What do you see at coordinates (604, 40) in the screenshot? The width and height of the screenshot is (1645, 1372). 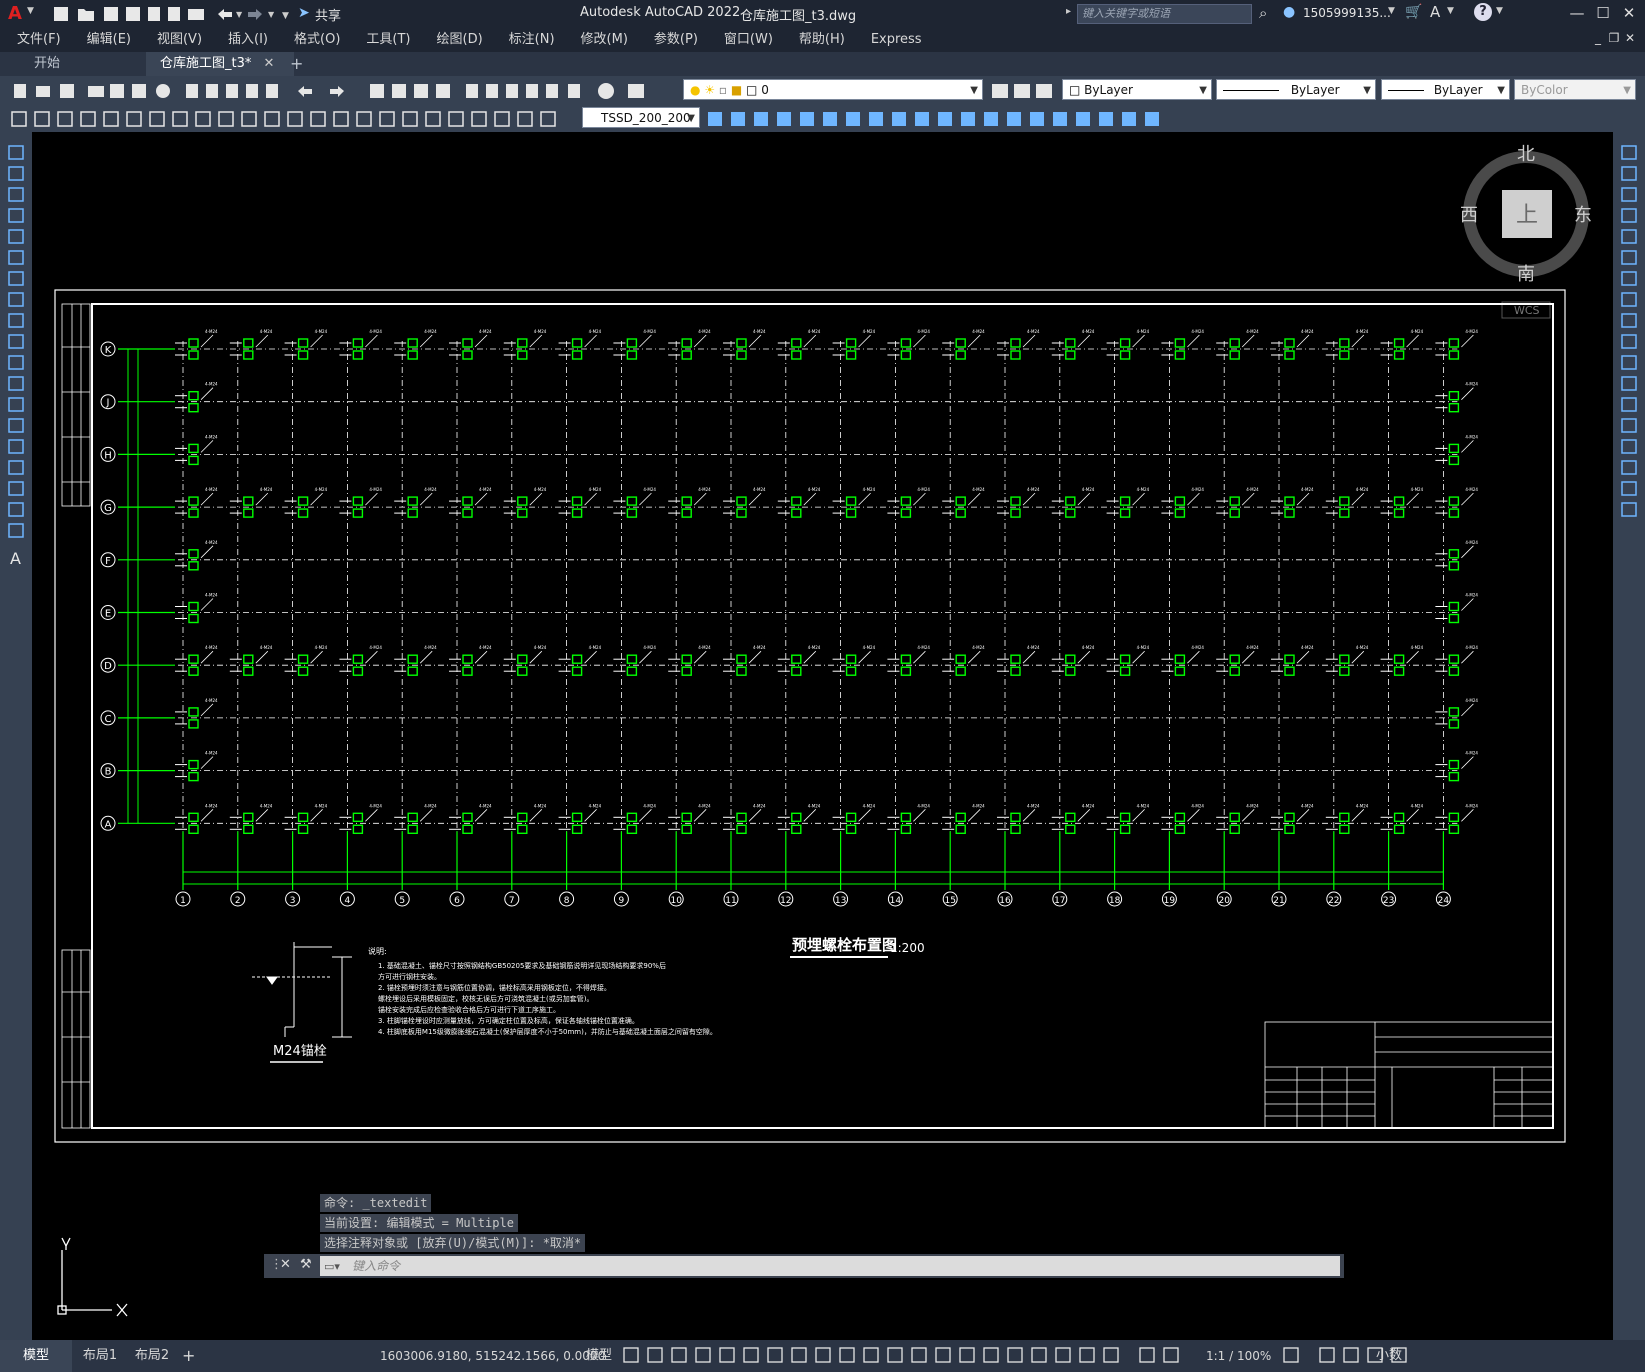 I see `menu-item-8: 修改(M)` at bounding box center [604, 40].